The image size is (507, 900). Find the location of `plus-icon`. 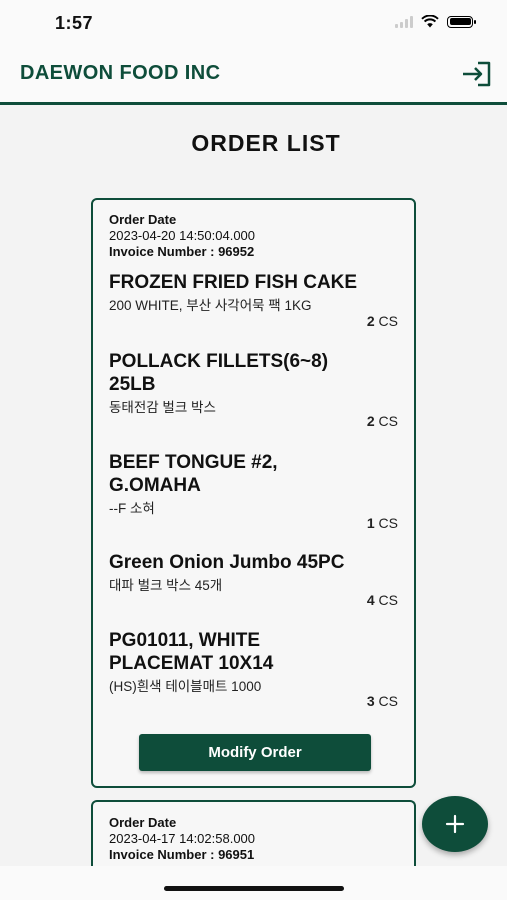

plus-icon is located at coordinates (455, 824).